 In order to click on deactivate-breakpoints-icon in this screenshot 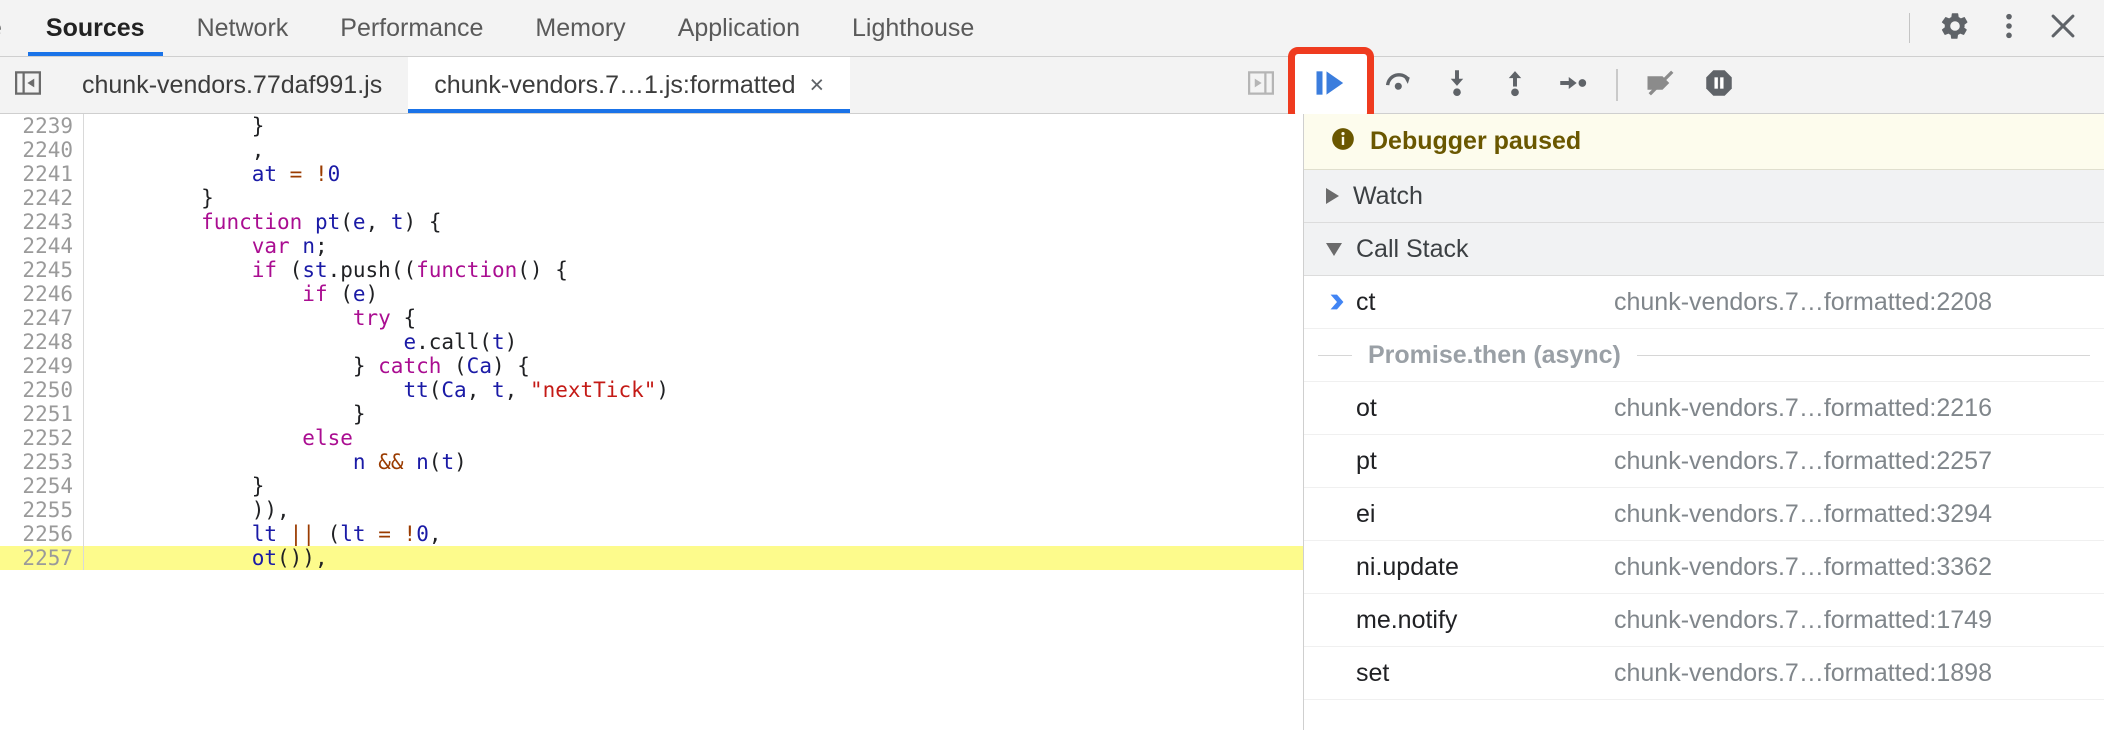, I will do `click(1661, 85)`.